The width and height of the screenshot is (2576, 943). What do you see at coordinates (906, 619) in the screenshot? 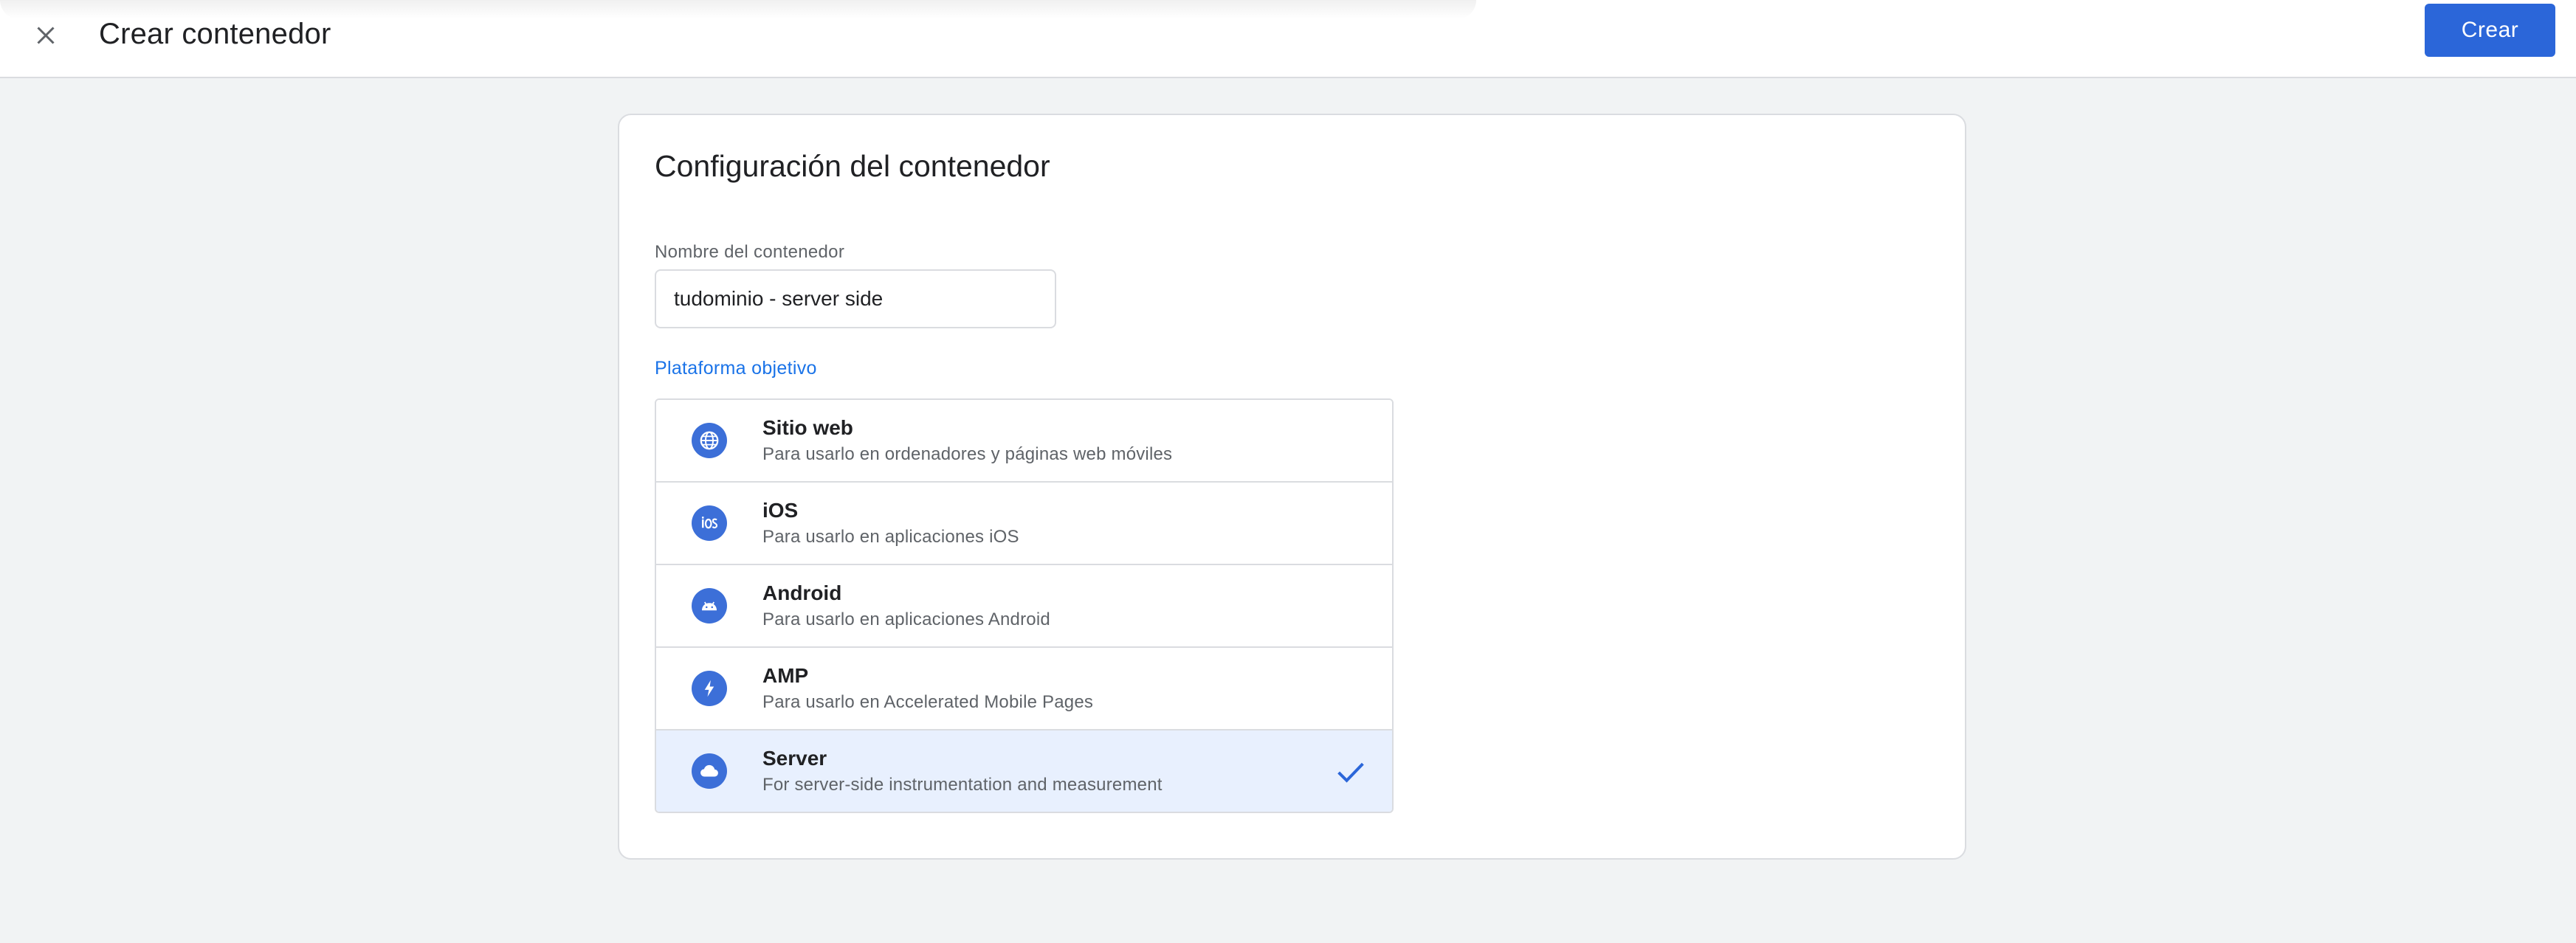
I see `platform-description: Para usarlo en aplicaciones Android` at bounding box center [906, 619].